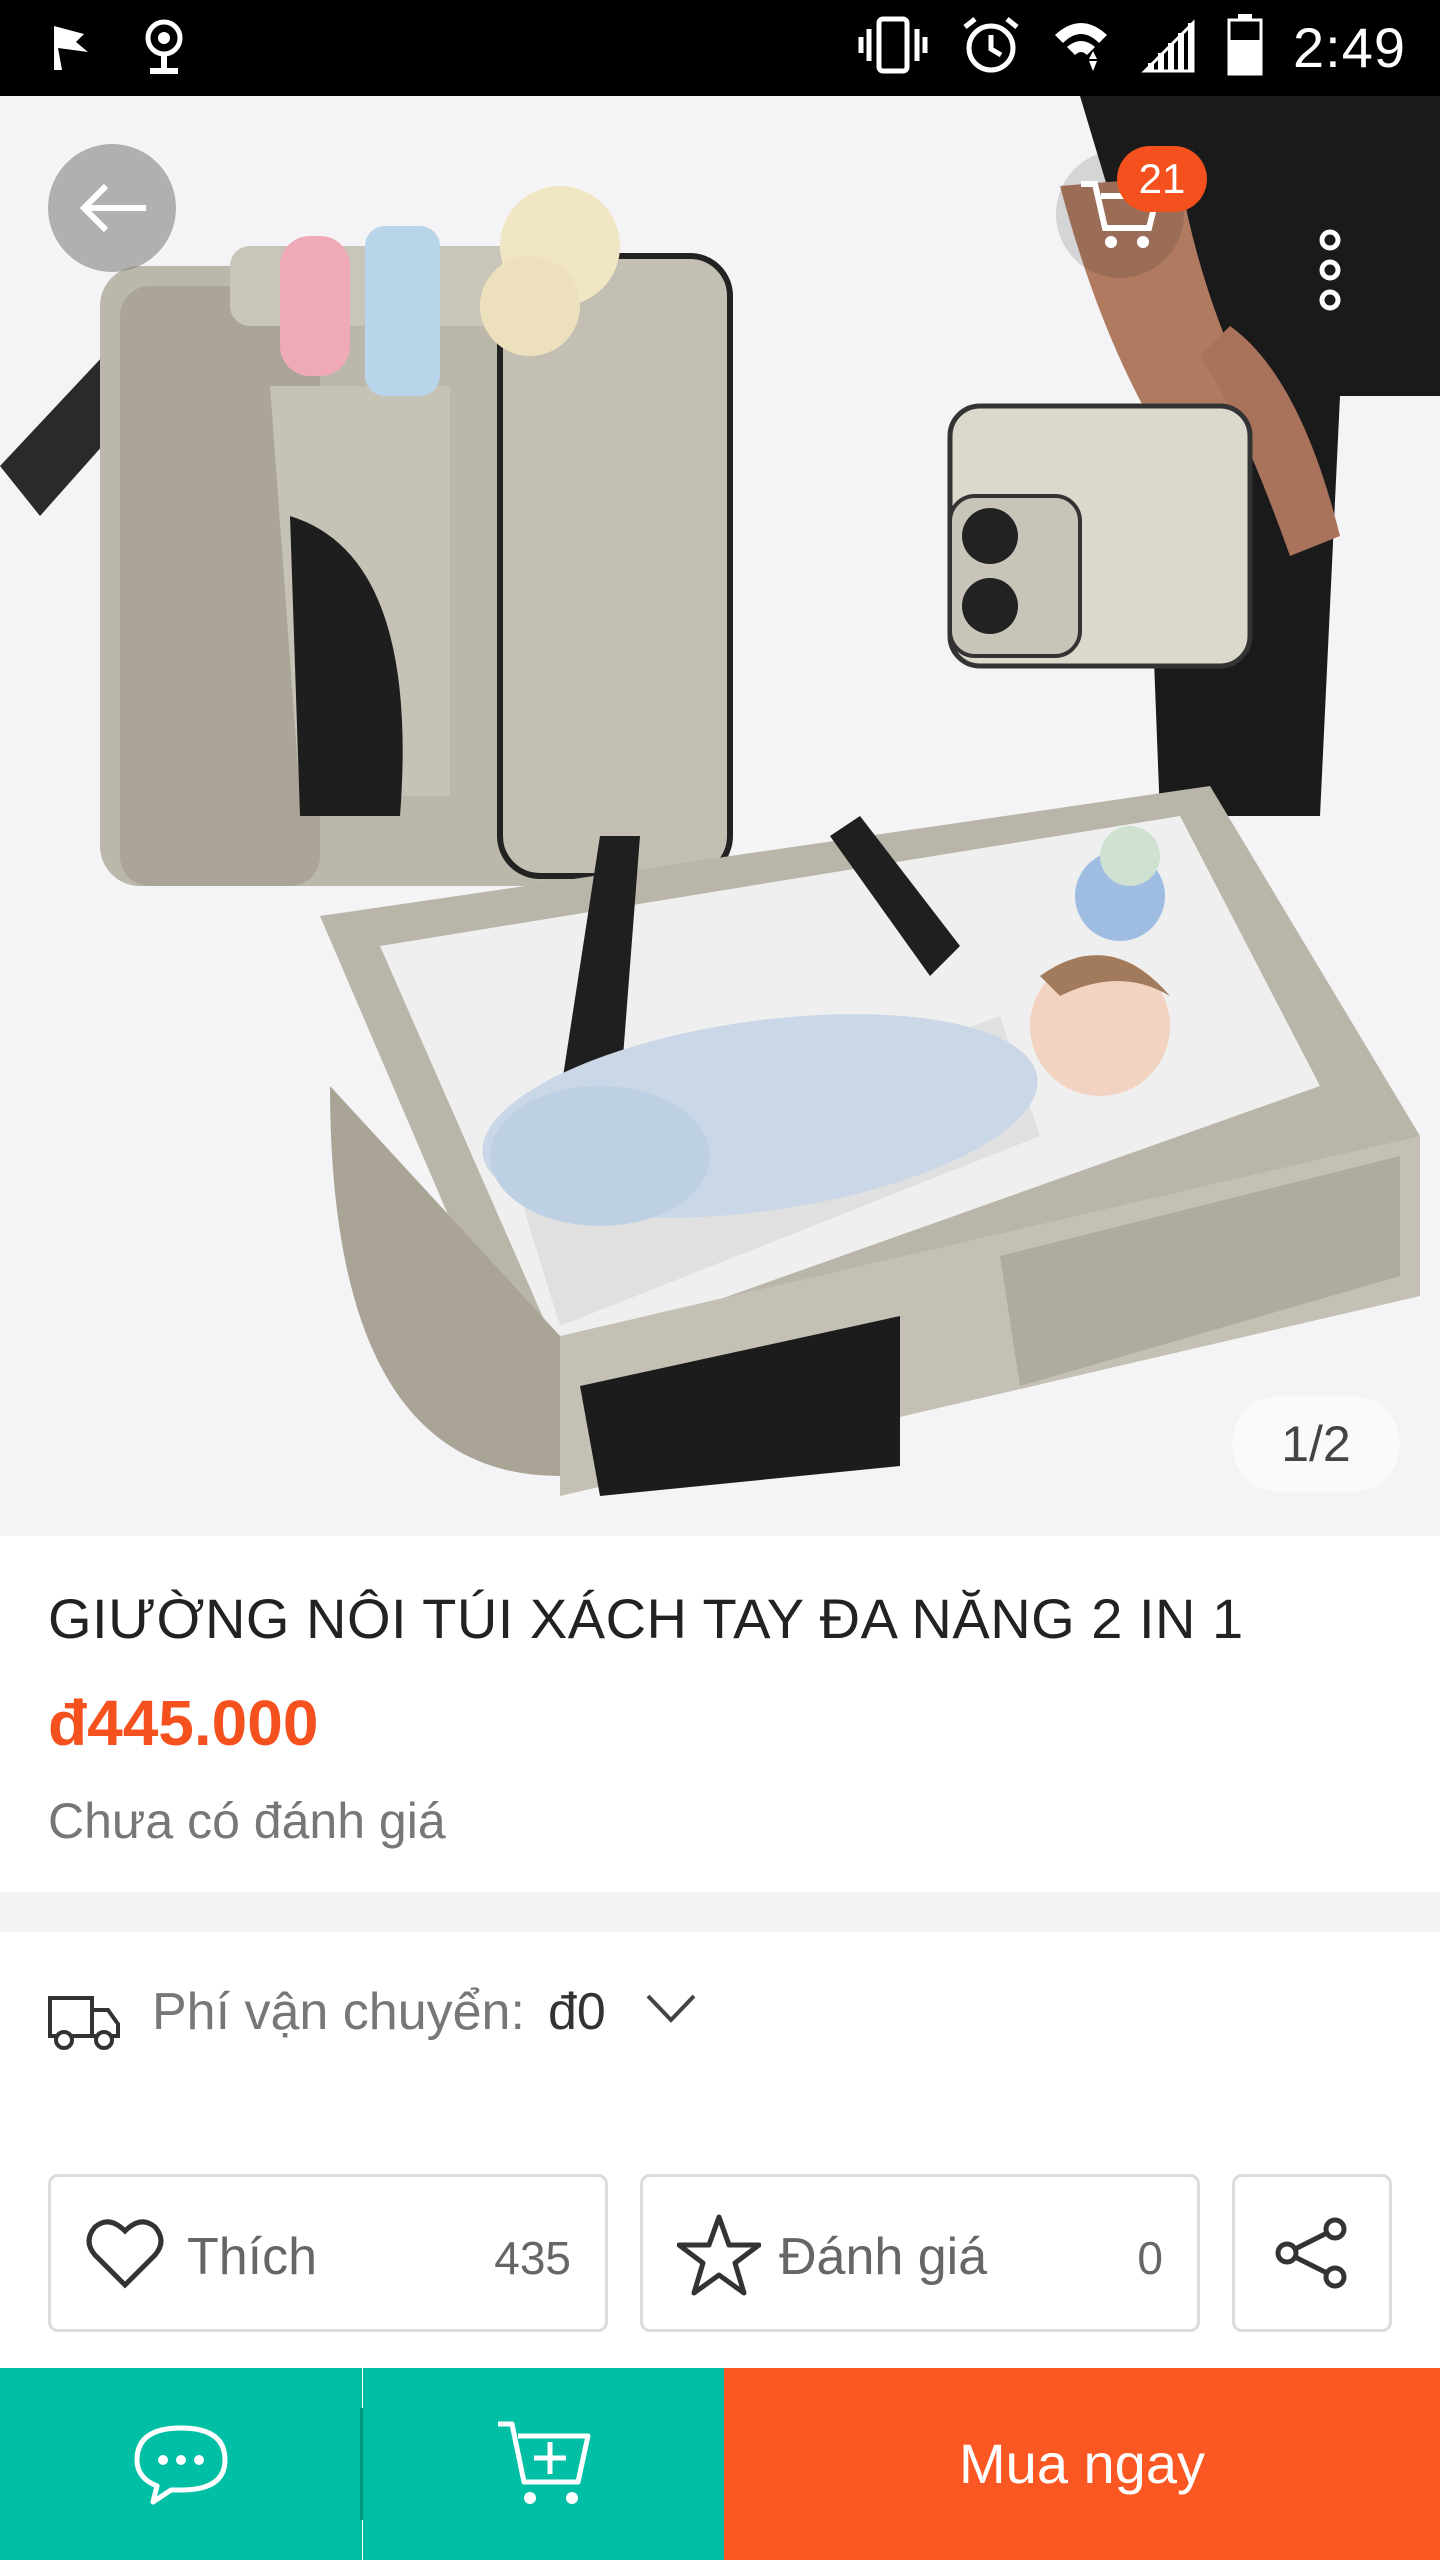 The height and width of the screenshot is (2560, 1440). I want to click on vibrate-icon, so click(893, 47).